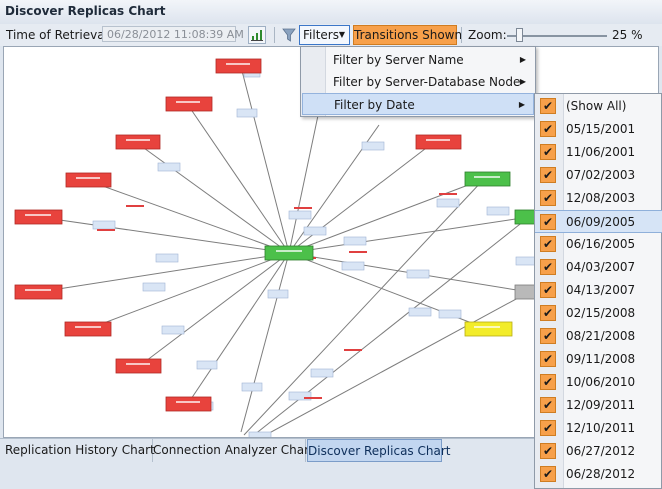  Describe the element at coordinates (418, 104) in the screenshot. I see `menu-item-filter-by-date: Filter by Date ▶` at that location.